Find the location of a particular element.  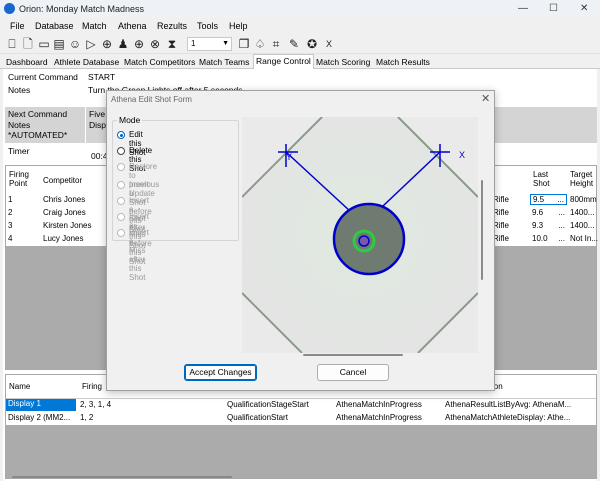

row-3-name: Kirsten Jones is located at coordinates (67, 225).